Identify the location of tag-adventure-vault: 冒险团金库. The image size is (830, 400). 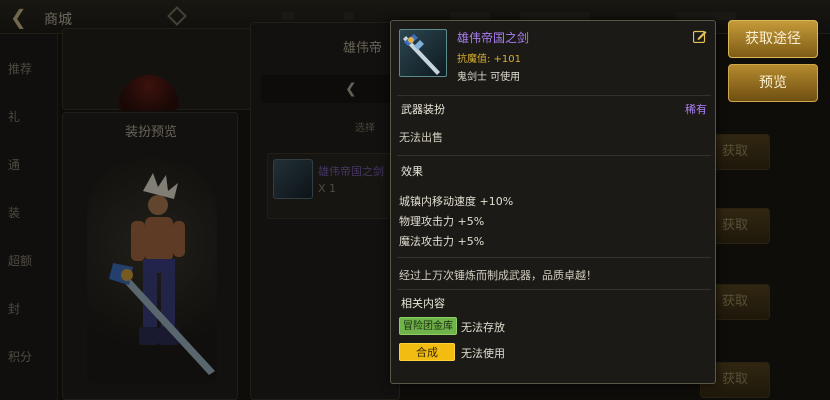
(428, 326).